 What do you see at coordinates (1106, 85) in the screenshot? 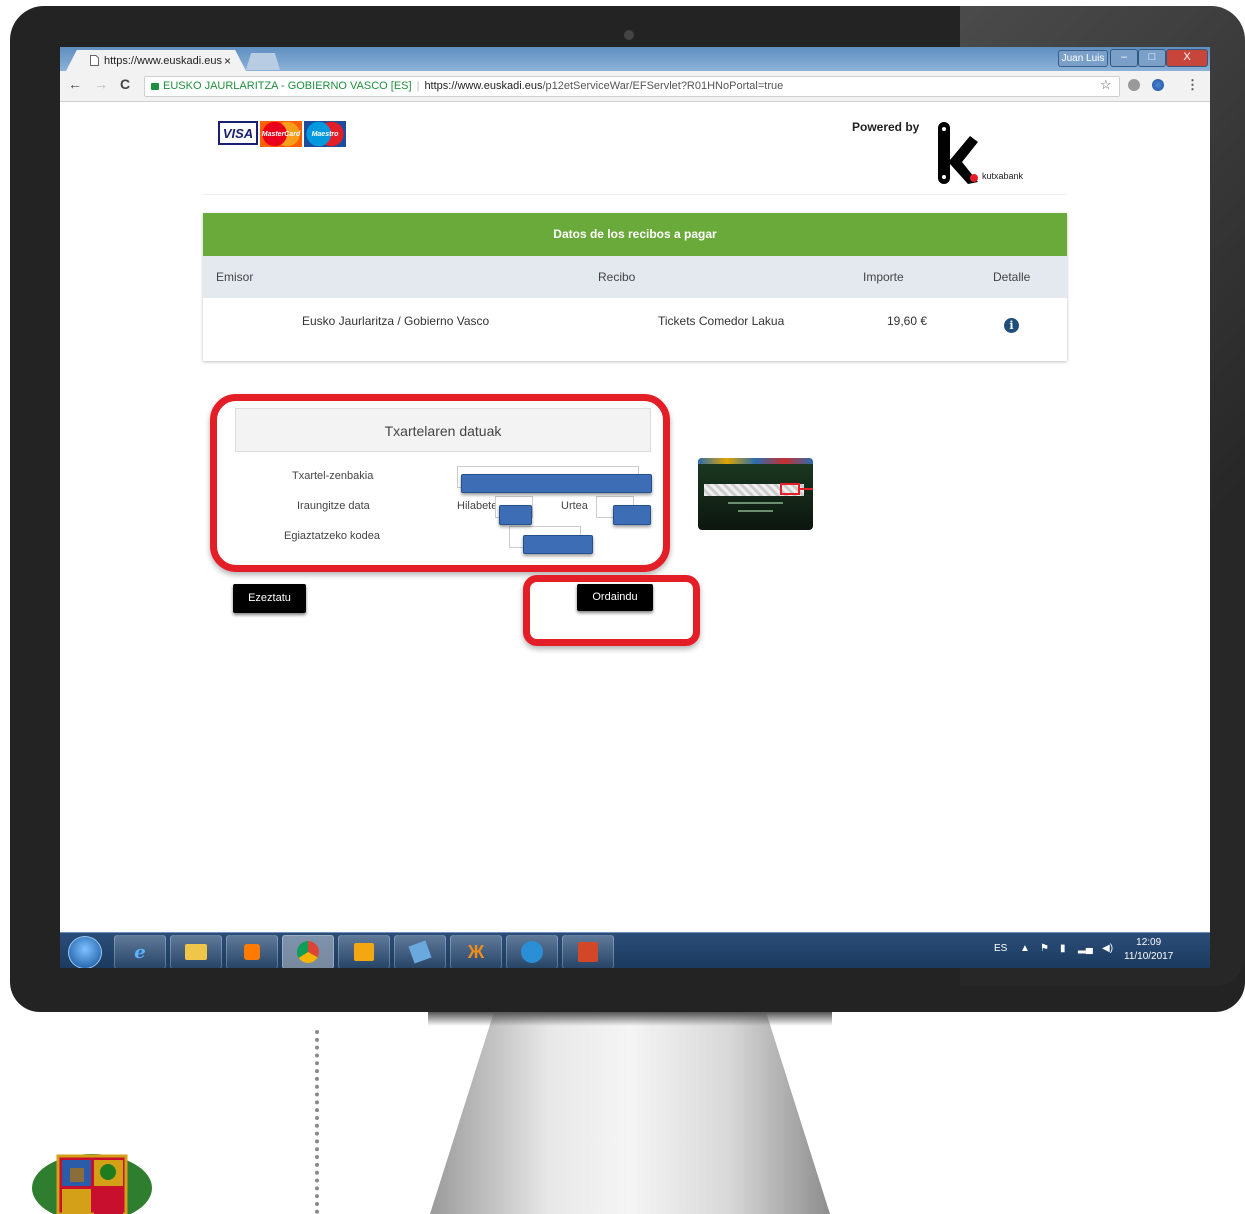
I see `bookmark-star-icon: ☆` at bounding box center [1106, 85].